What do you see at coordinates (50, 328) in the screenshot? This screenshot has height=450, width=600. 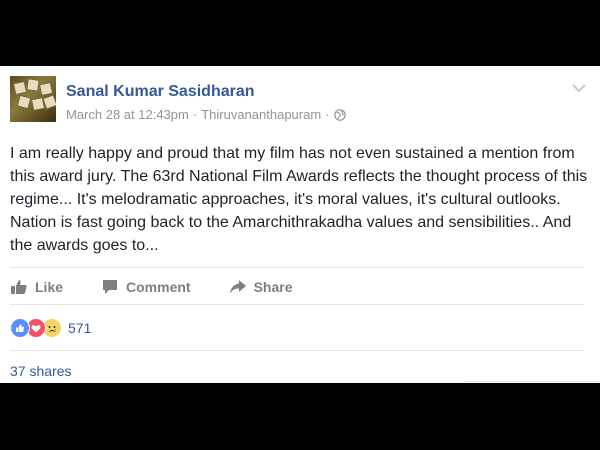 I see `reactions-summary: 571` at bounding box center [50, 328].